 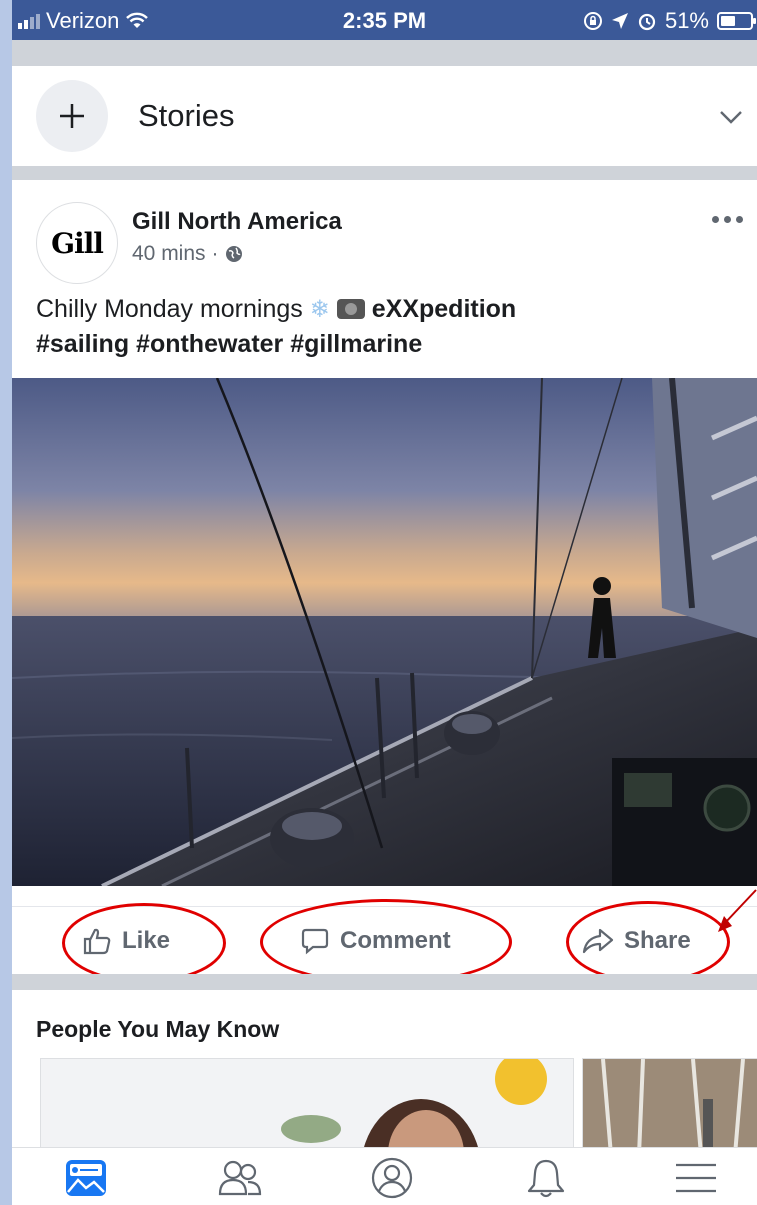 What do you see at coordinates (186, 115) in the screenshot?
I see `stories-label: Stories` at bounding box center [186, 115].